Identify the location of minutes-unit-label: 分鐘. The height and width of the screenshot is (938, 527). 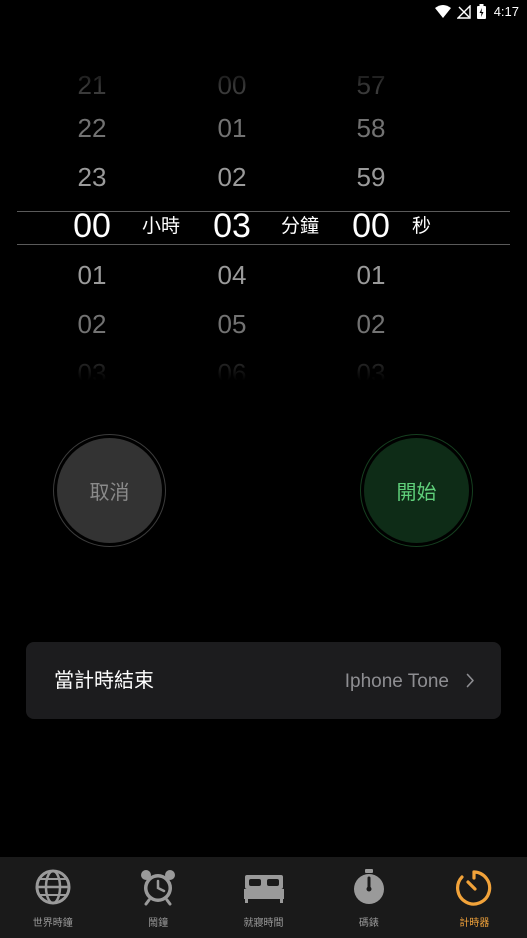
(300, 226).